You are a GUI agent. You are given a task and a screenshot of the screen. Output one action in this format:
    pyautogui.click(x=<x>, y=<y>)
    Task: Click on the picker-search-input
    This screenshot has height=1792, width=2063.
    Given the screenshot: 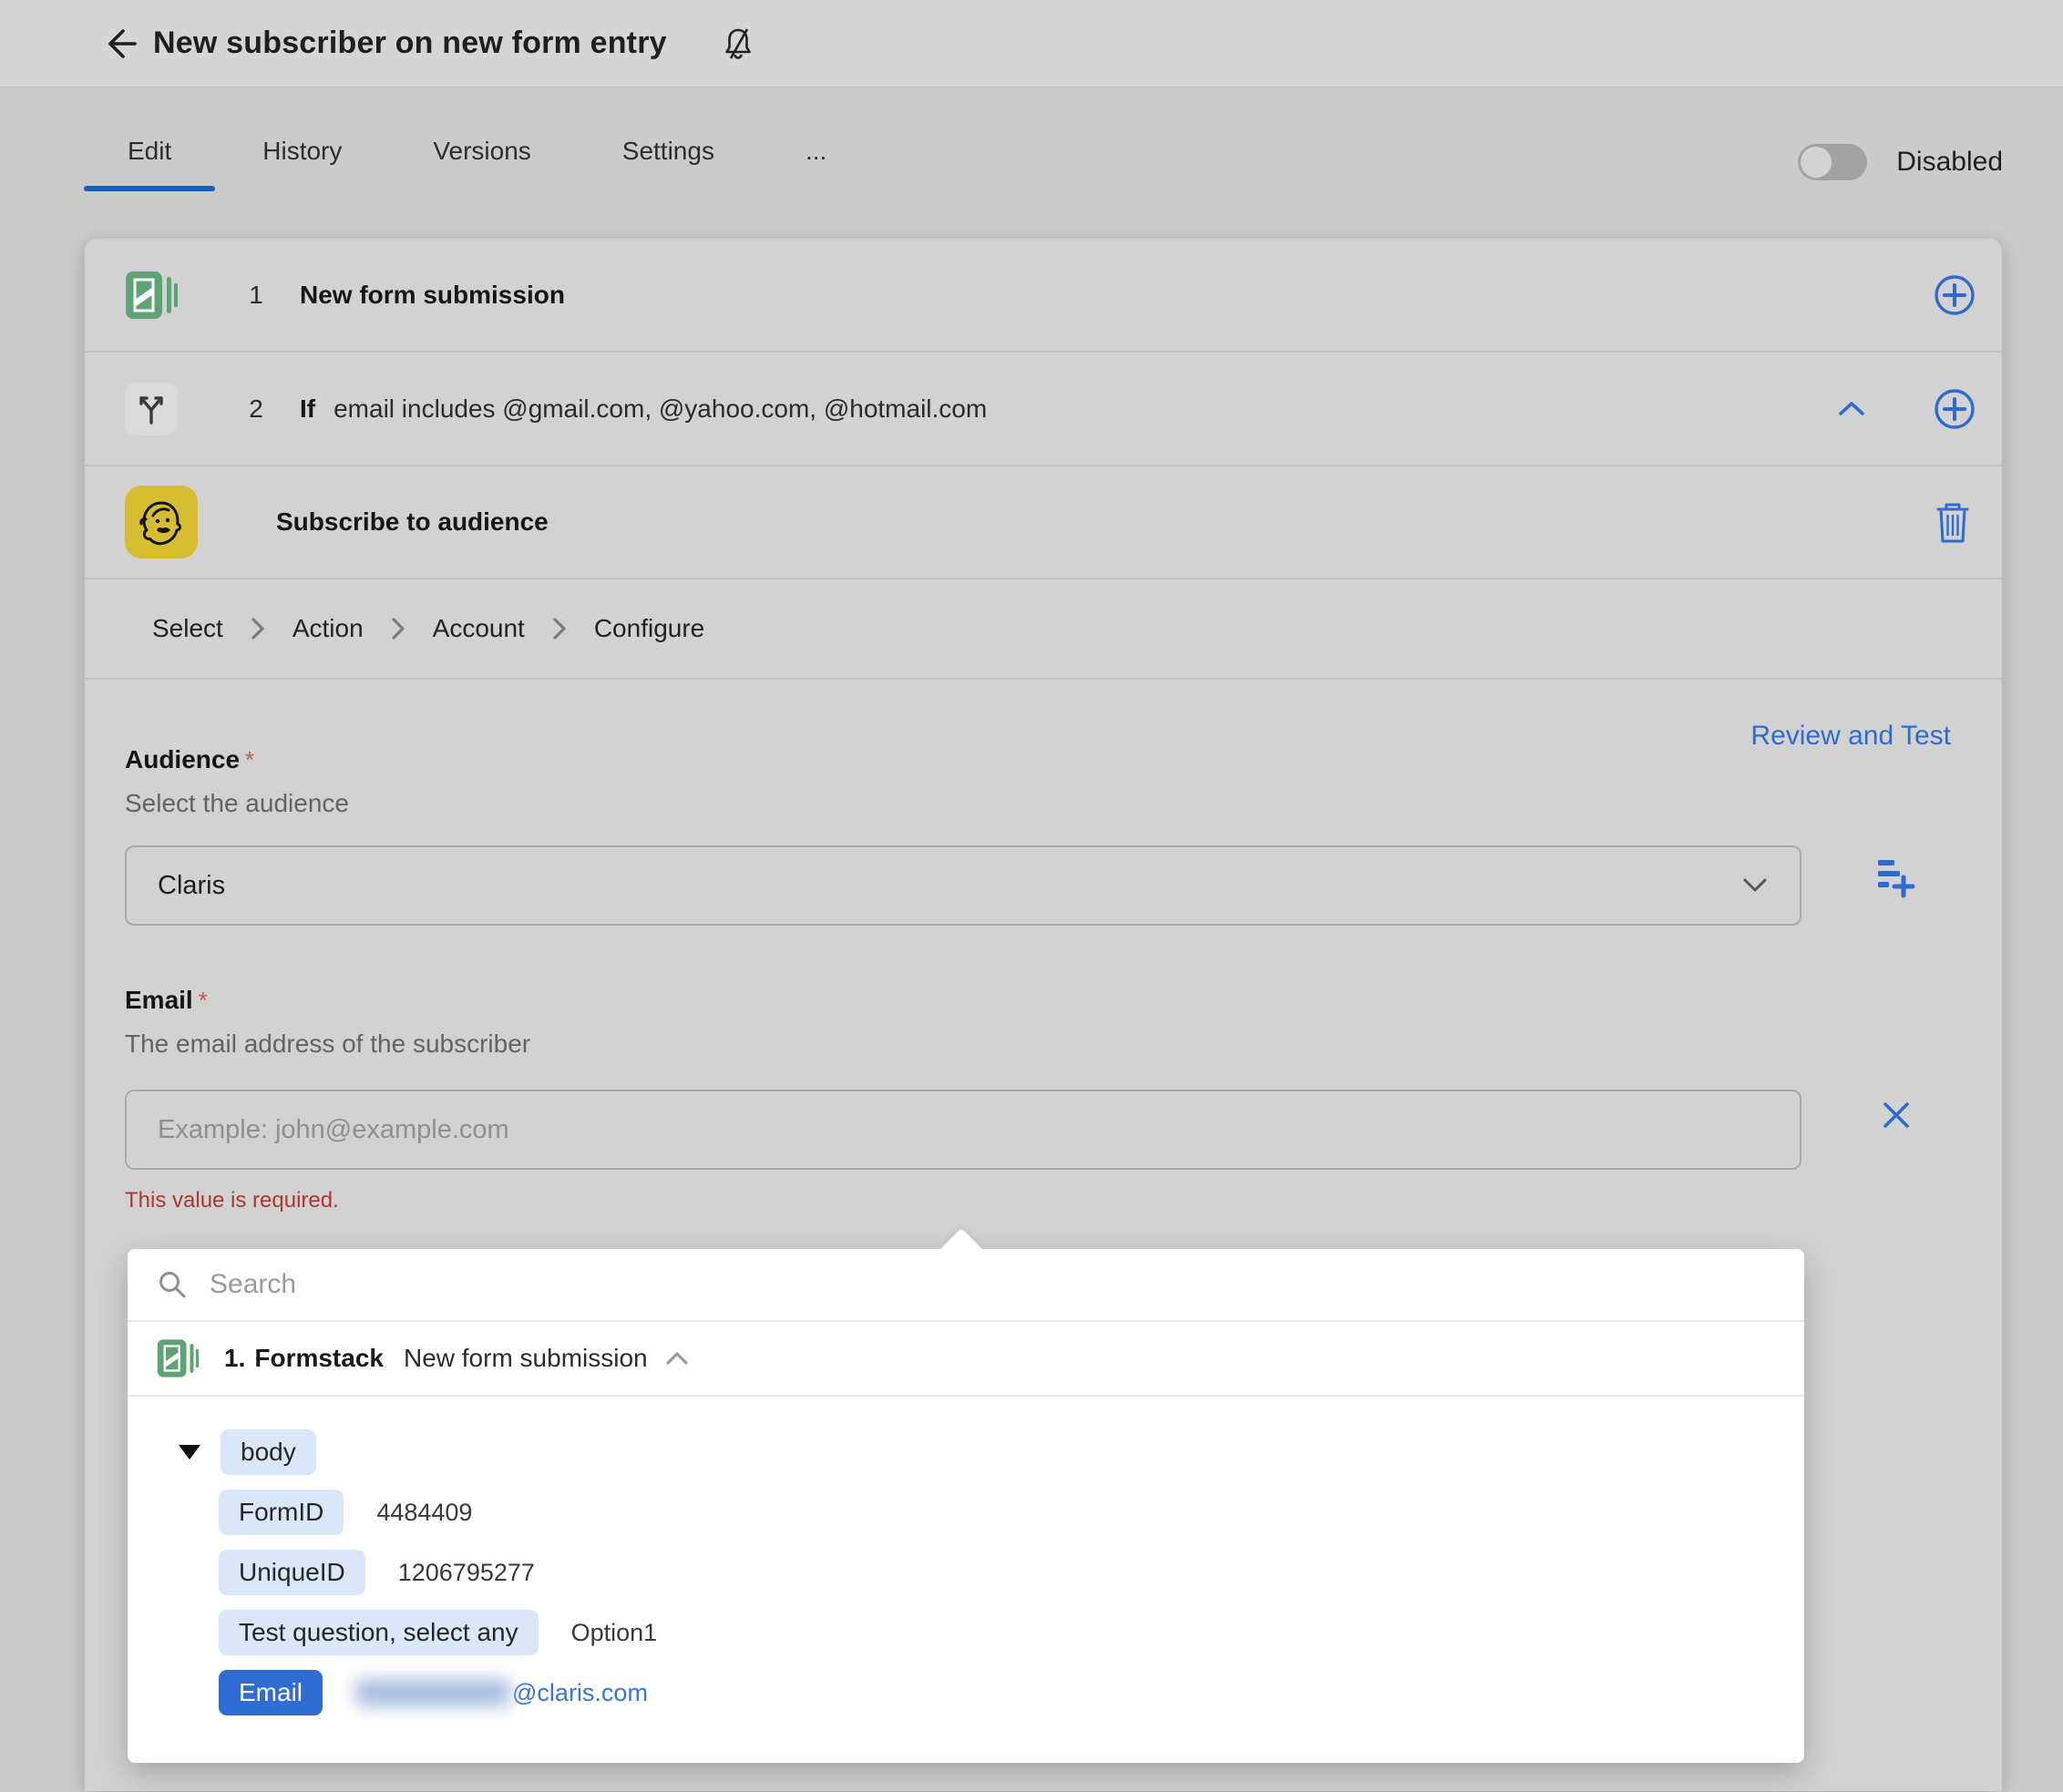 What is the action you would take?
    pyautogui.click(x=1007, y=1284)
    